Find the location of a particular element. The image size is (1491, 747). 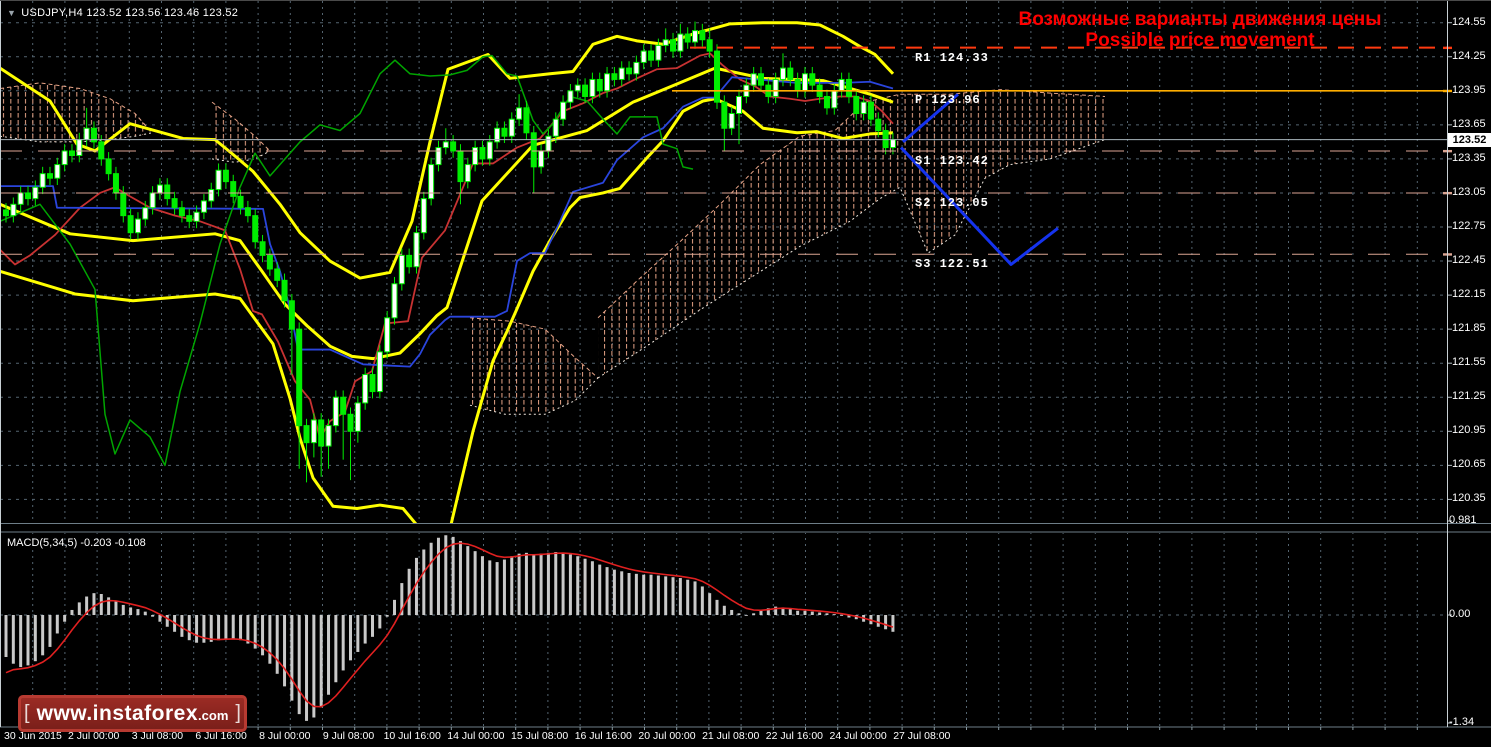

annotation-line-en: Possible price movement is located at coordinates (1200, 40).